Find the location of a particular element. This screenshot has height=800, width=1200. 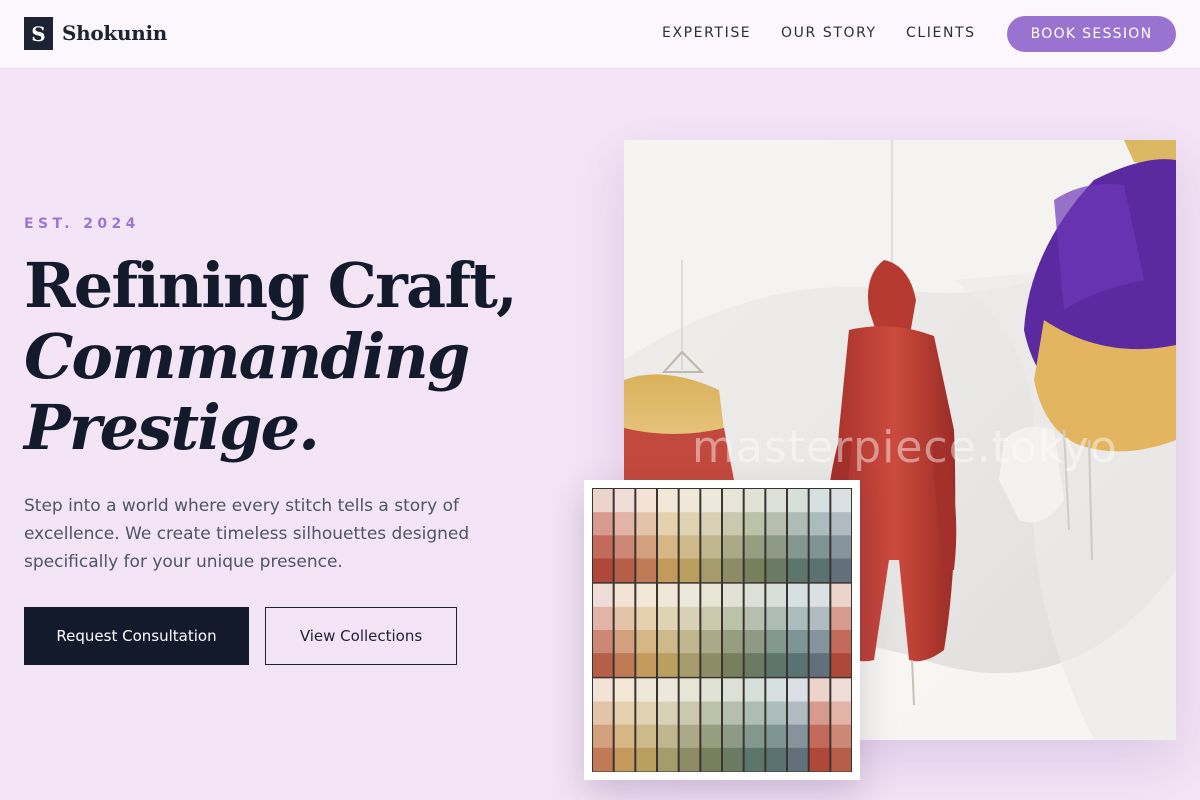

photo-watermark: masterpiece.tokyo is located at coordinates (905, 447).